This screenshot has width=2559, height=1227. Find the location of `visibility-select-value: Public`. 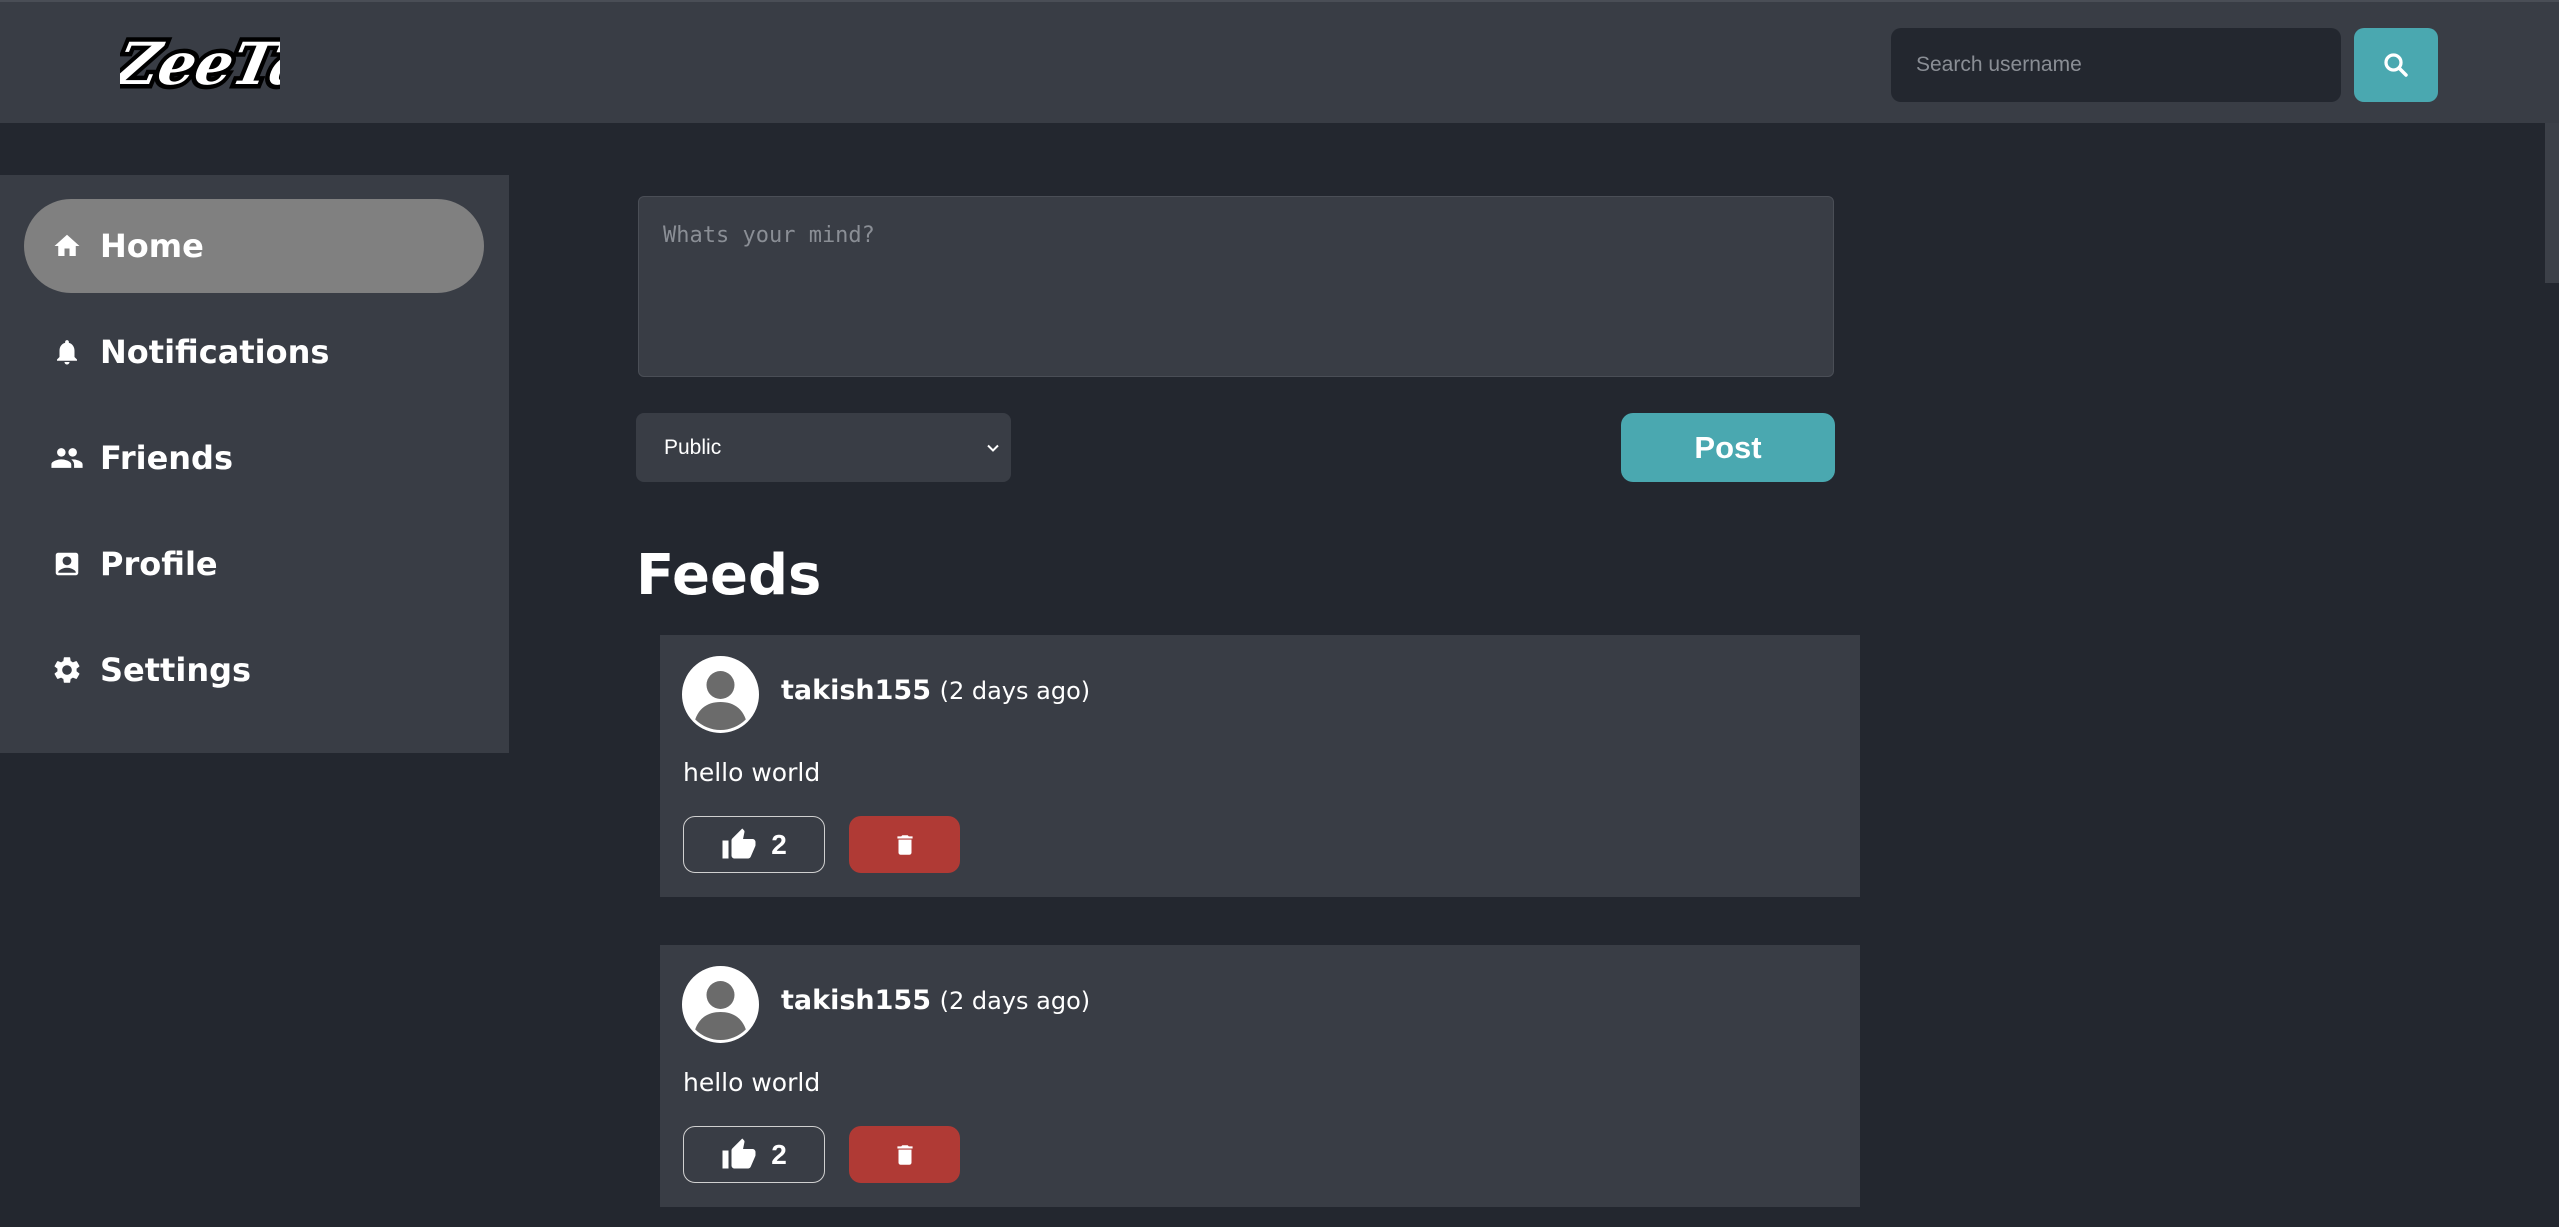

visibility-select-value: Public is located at coordinates (693, 447).